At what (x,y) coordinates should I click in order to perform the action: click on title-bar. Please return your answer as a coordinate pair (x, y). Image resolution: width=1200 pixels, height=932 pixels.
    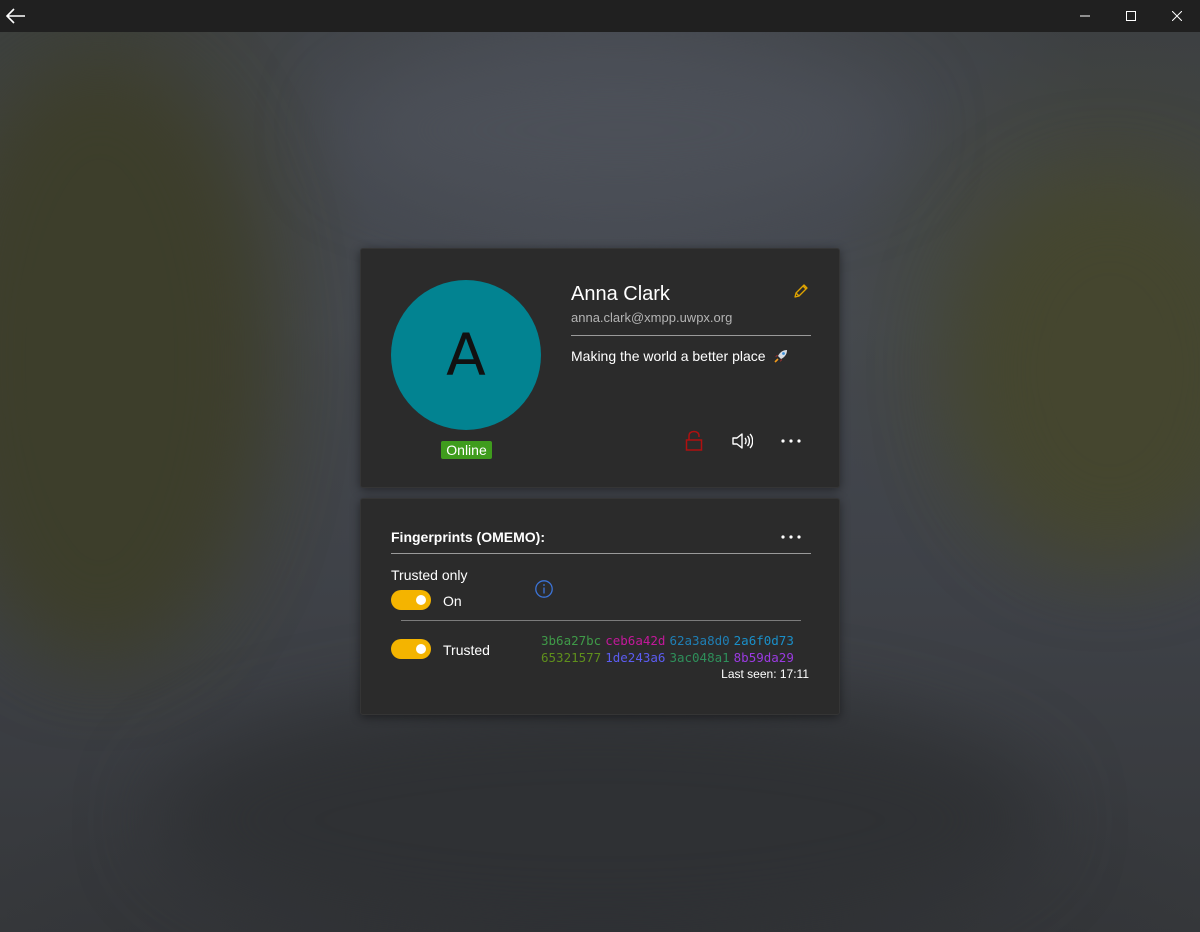
    Looking at the image, I should click on (600, 16).